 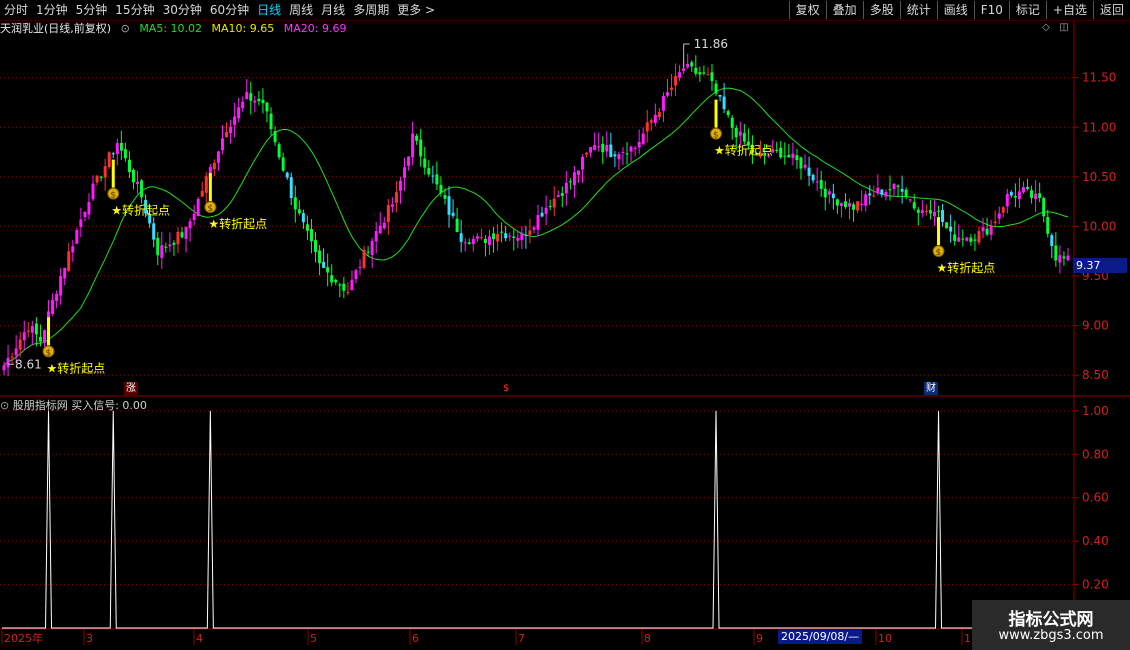 What do you see at coordinates (237, 223) in the screenshot?
I see `turning-point-label: ★转折起点` at bounding box center [237, 223].